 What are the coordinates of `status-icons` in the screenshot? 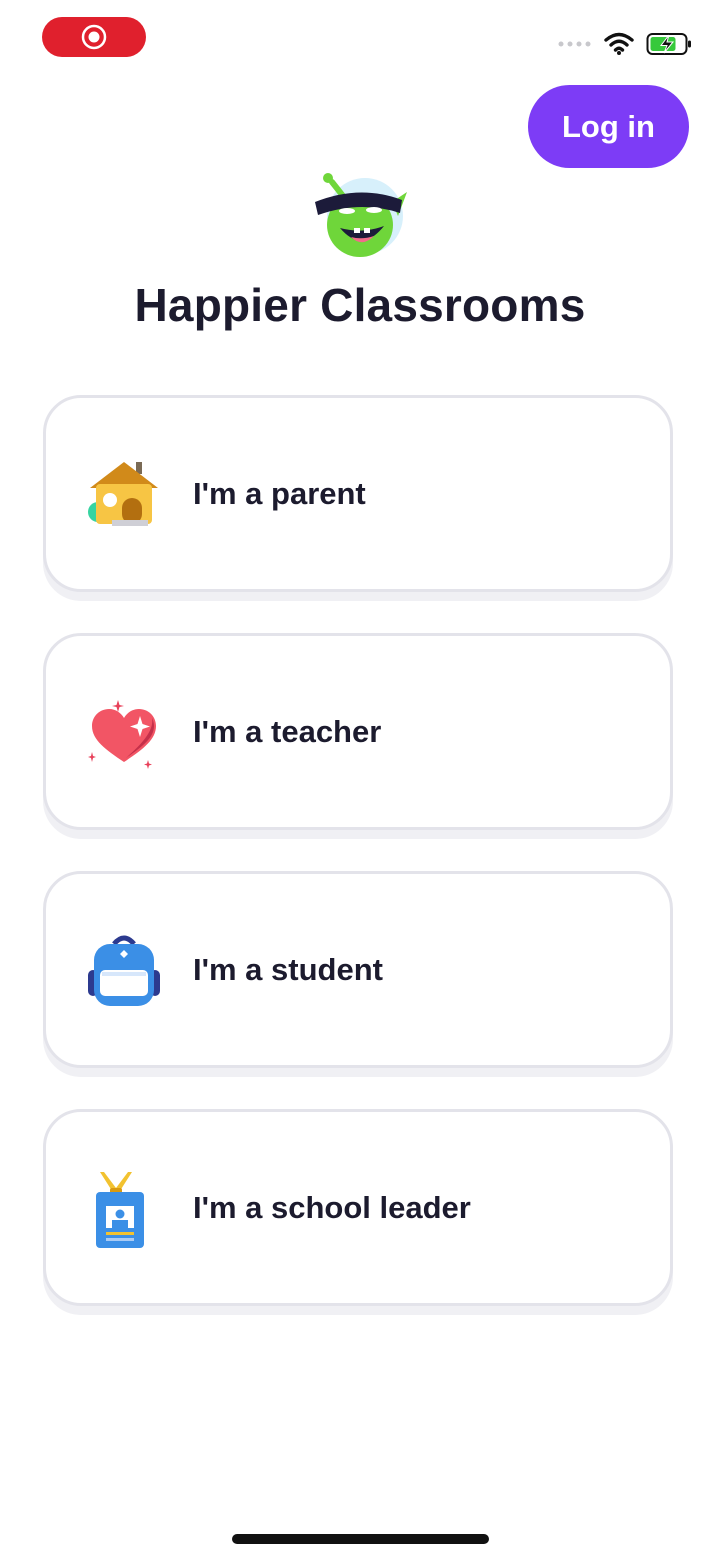 It's located at (626, 44).